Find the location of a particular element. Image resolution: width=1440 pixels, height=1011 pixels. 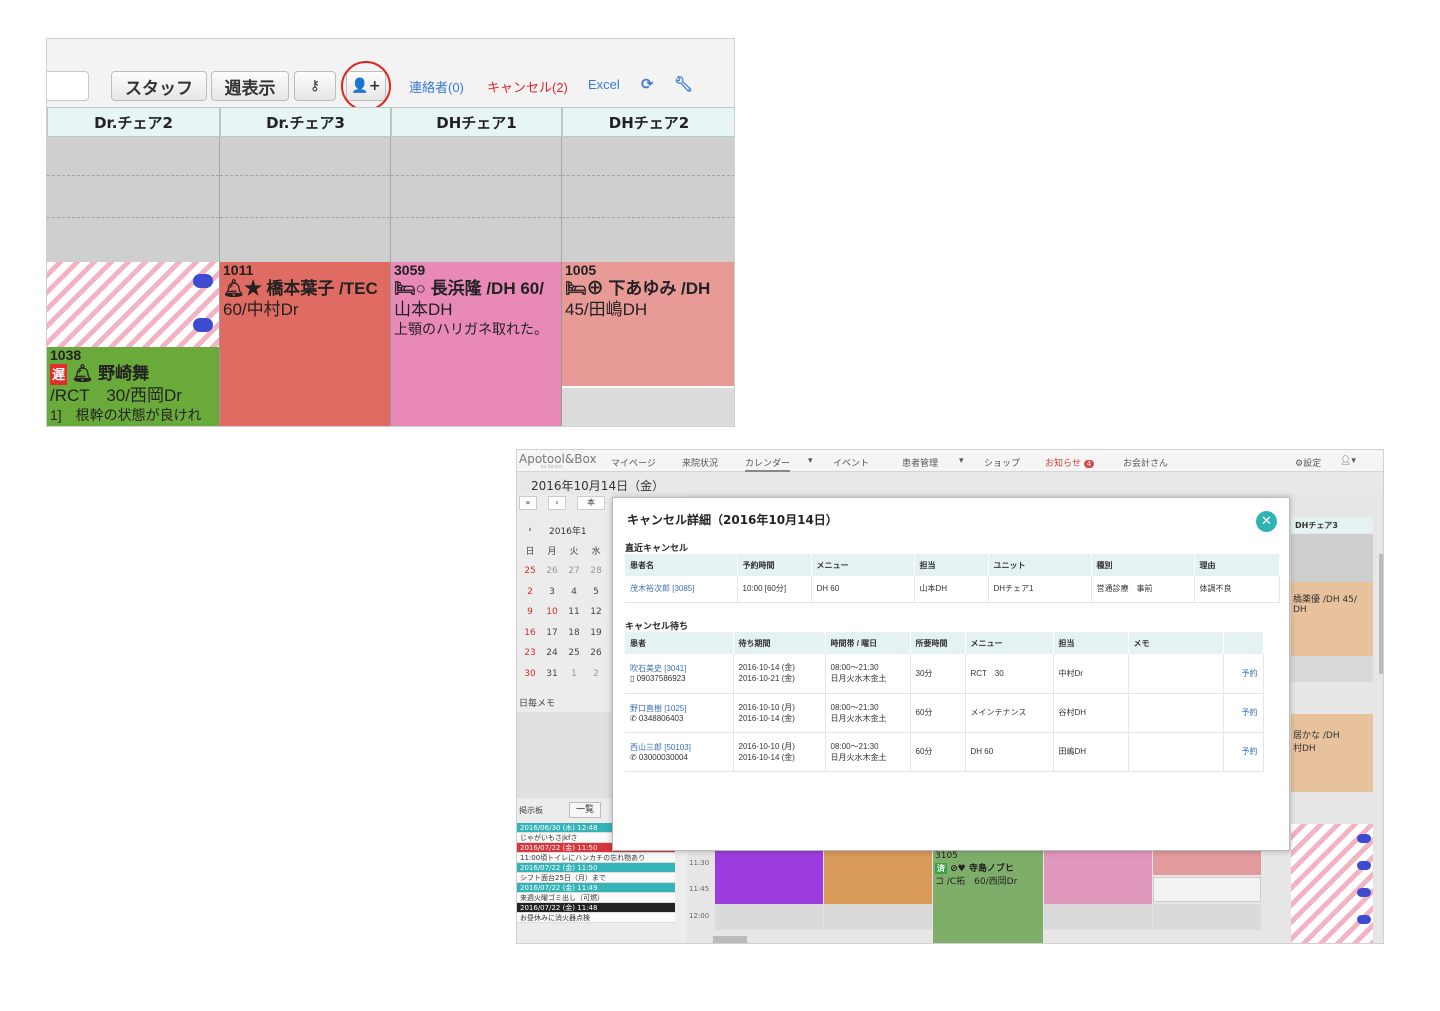

mini-cal-day: 19 is located at coordinates (596, 633).